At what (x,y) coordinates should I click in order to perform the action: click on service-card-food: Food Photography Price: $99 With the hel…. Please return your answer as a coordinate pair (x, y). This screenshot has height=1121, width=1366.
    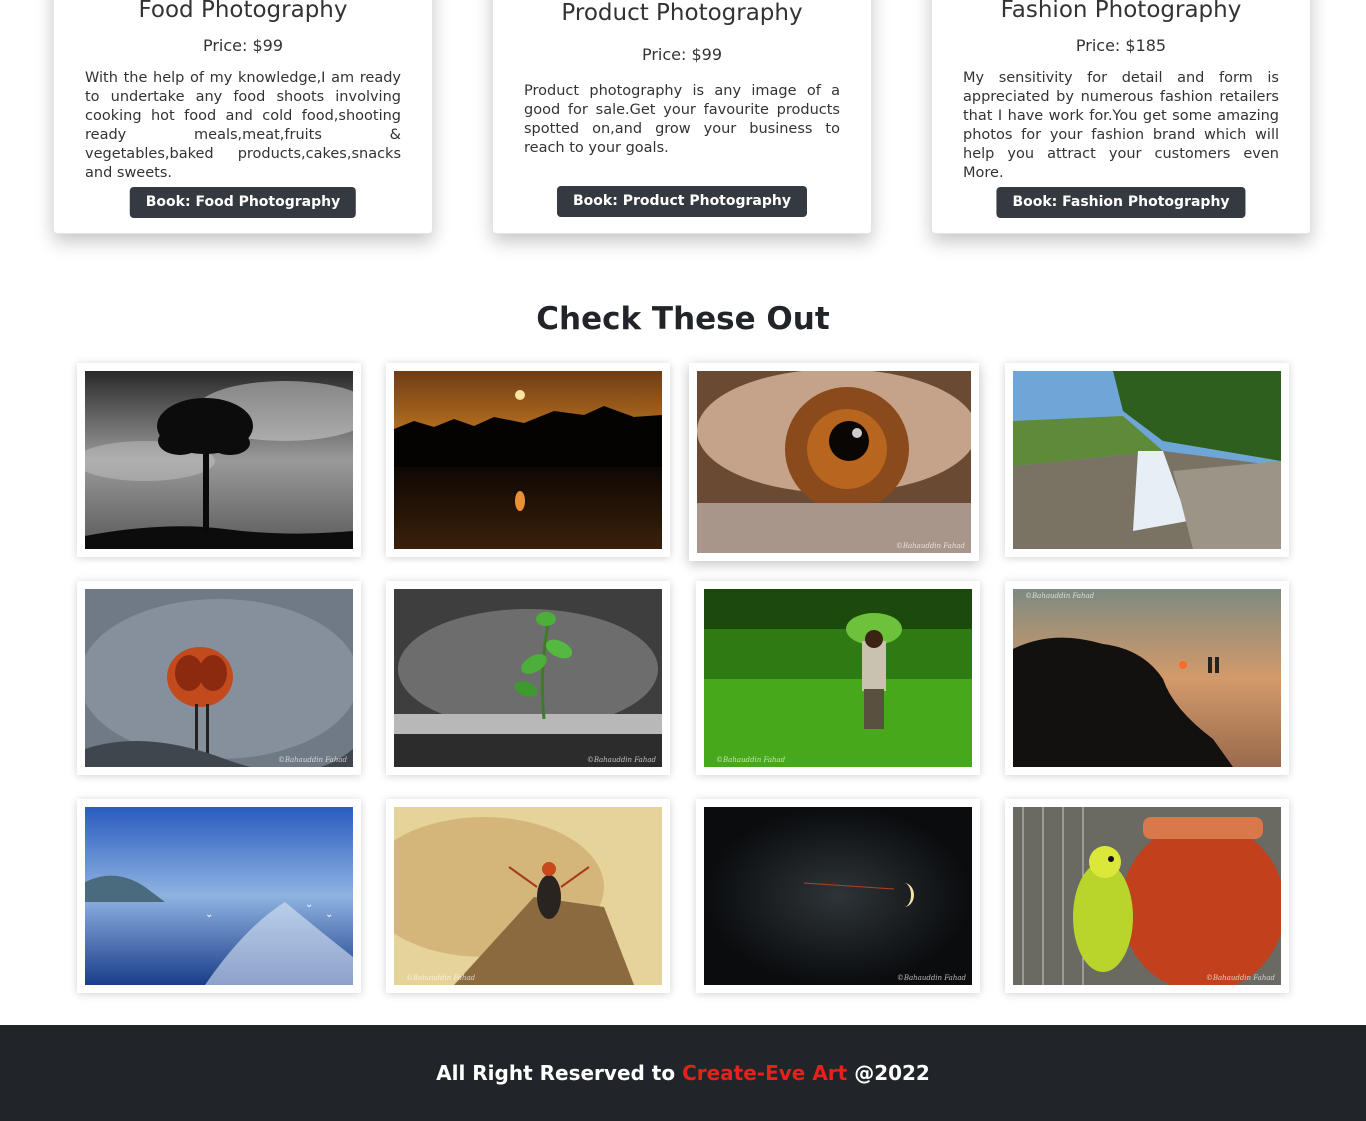
    Looking at the image, I should click on (243, 117).